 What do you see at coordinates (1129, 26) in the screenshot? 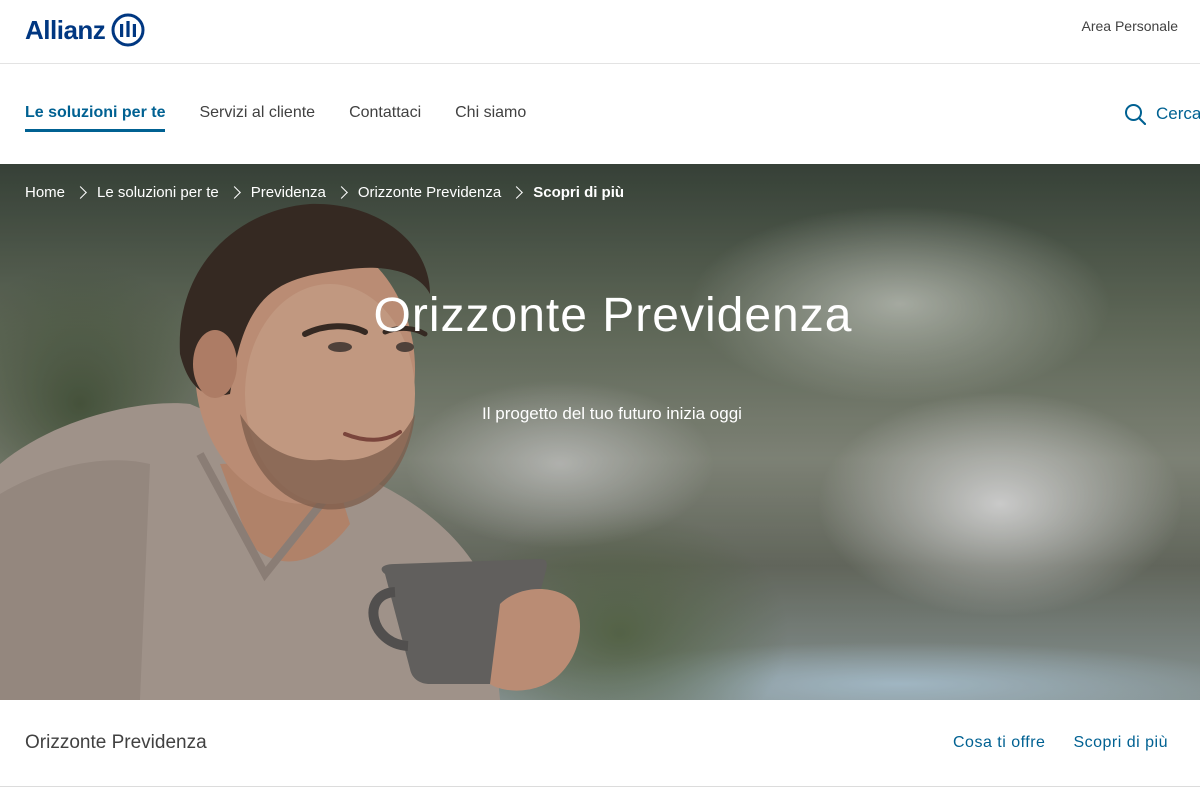
I see `area-personale-link: Area Personale` at bounding box center [1129, 26].